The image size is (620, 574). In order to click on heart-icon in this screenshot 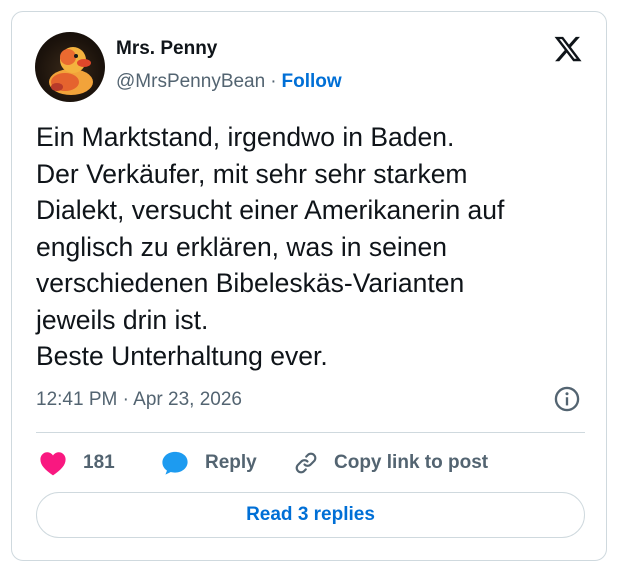, I will do `click(53, 464)`.